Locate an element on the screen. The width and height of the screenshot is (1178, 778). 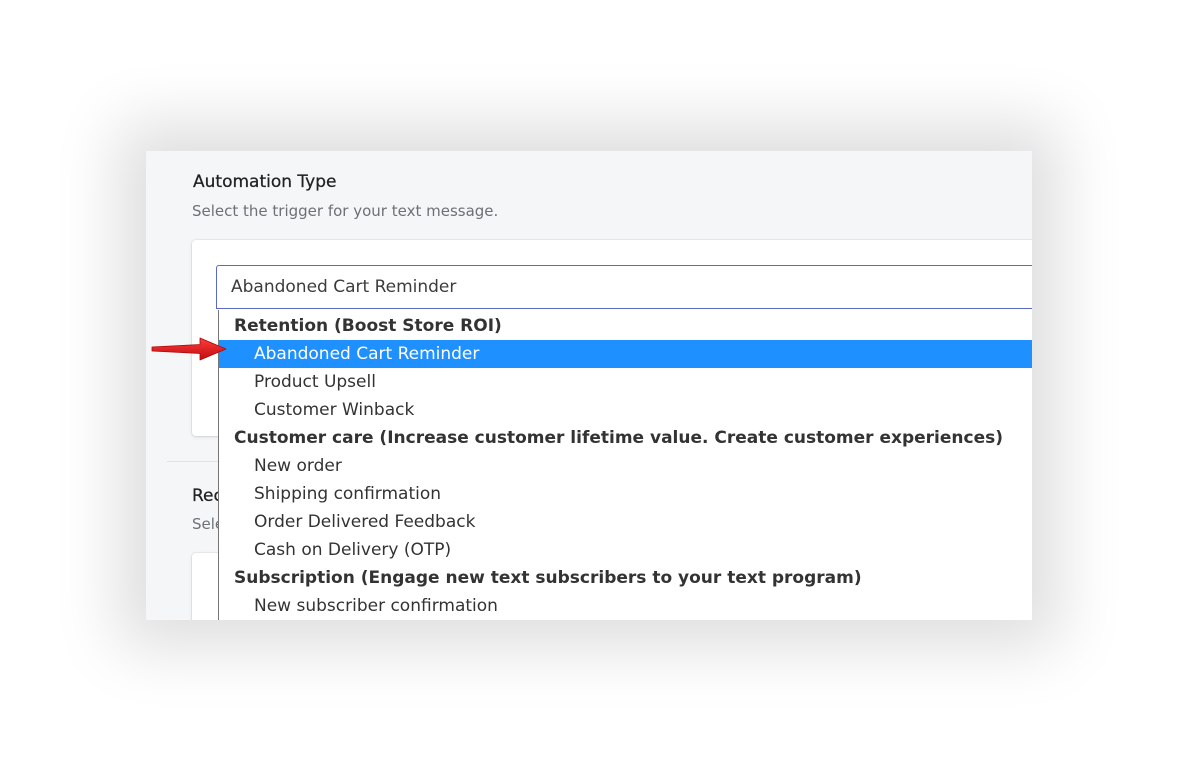
option-new-order: New order is located at coordinates (625, 466).